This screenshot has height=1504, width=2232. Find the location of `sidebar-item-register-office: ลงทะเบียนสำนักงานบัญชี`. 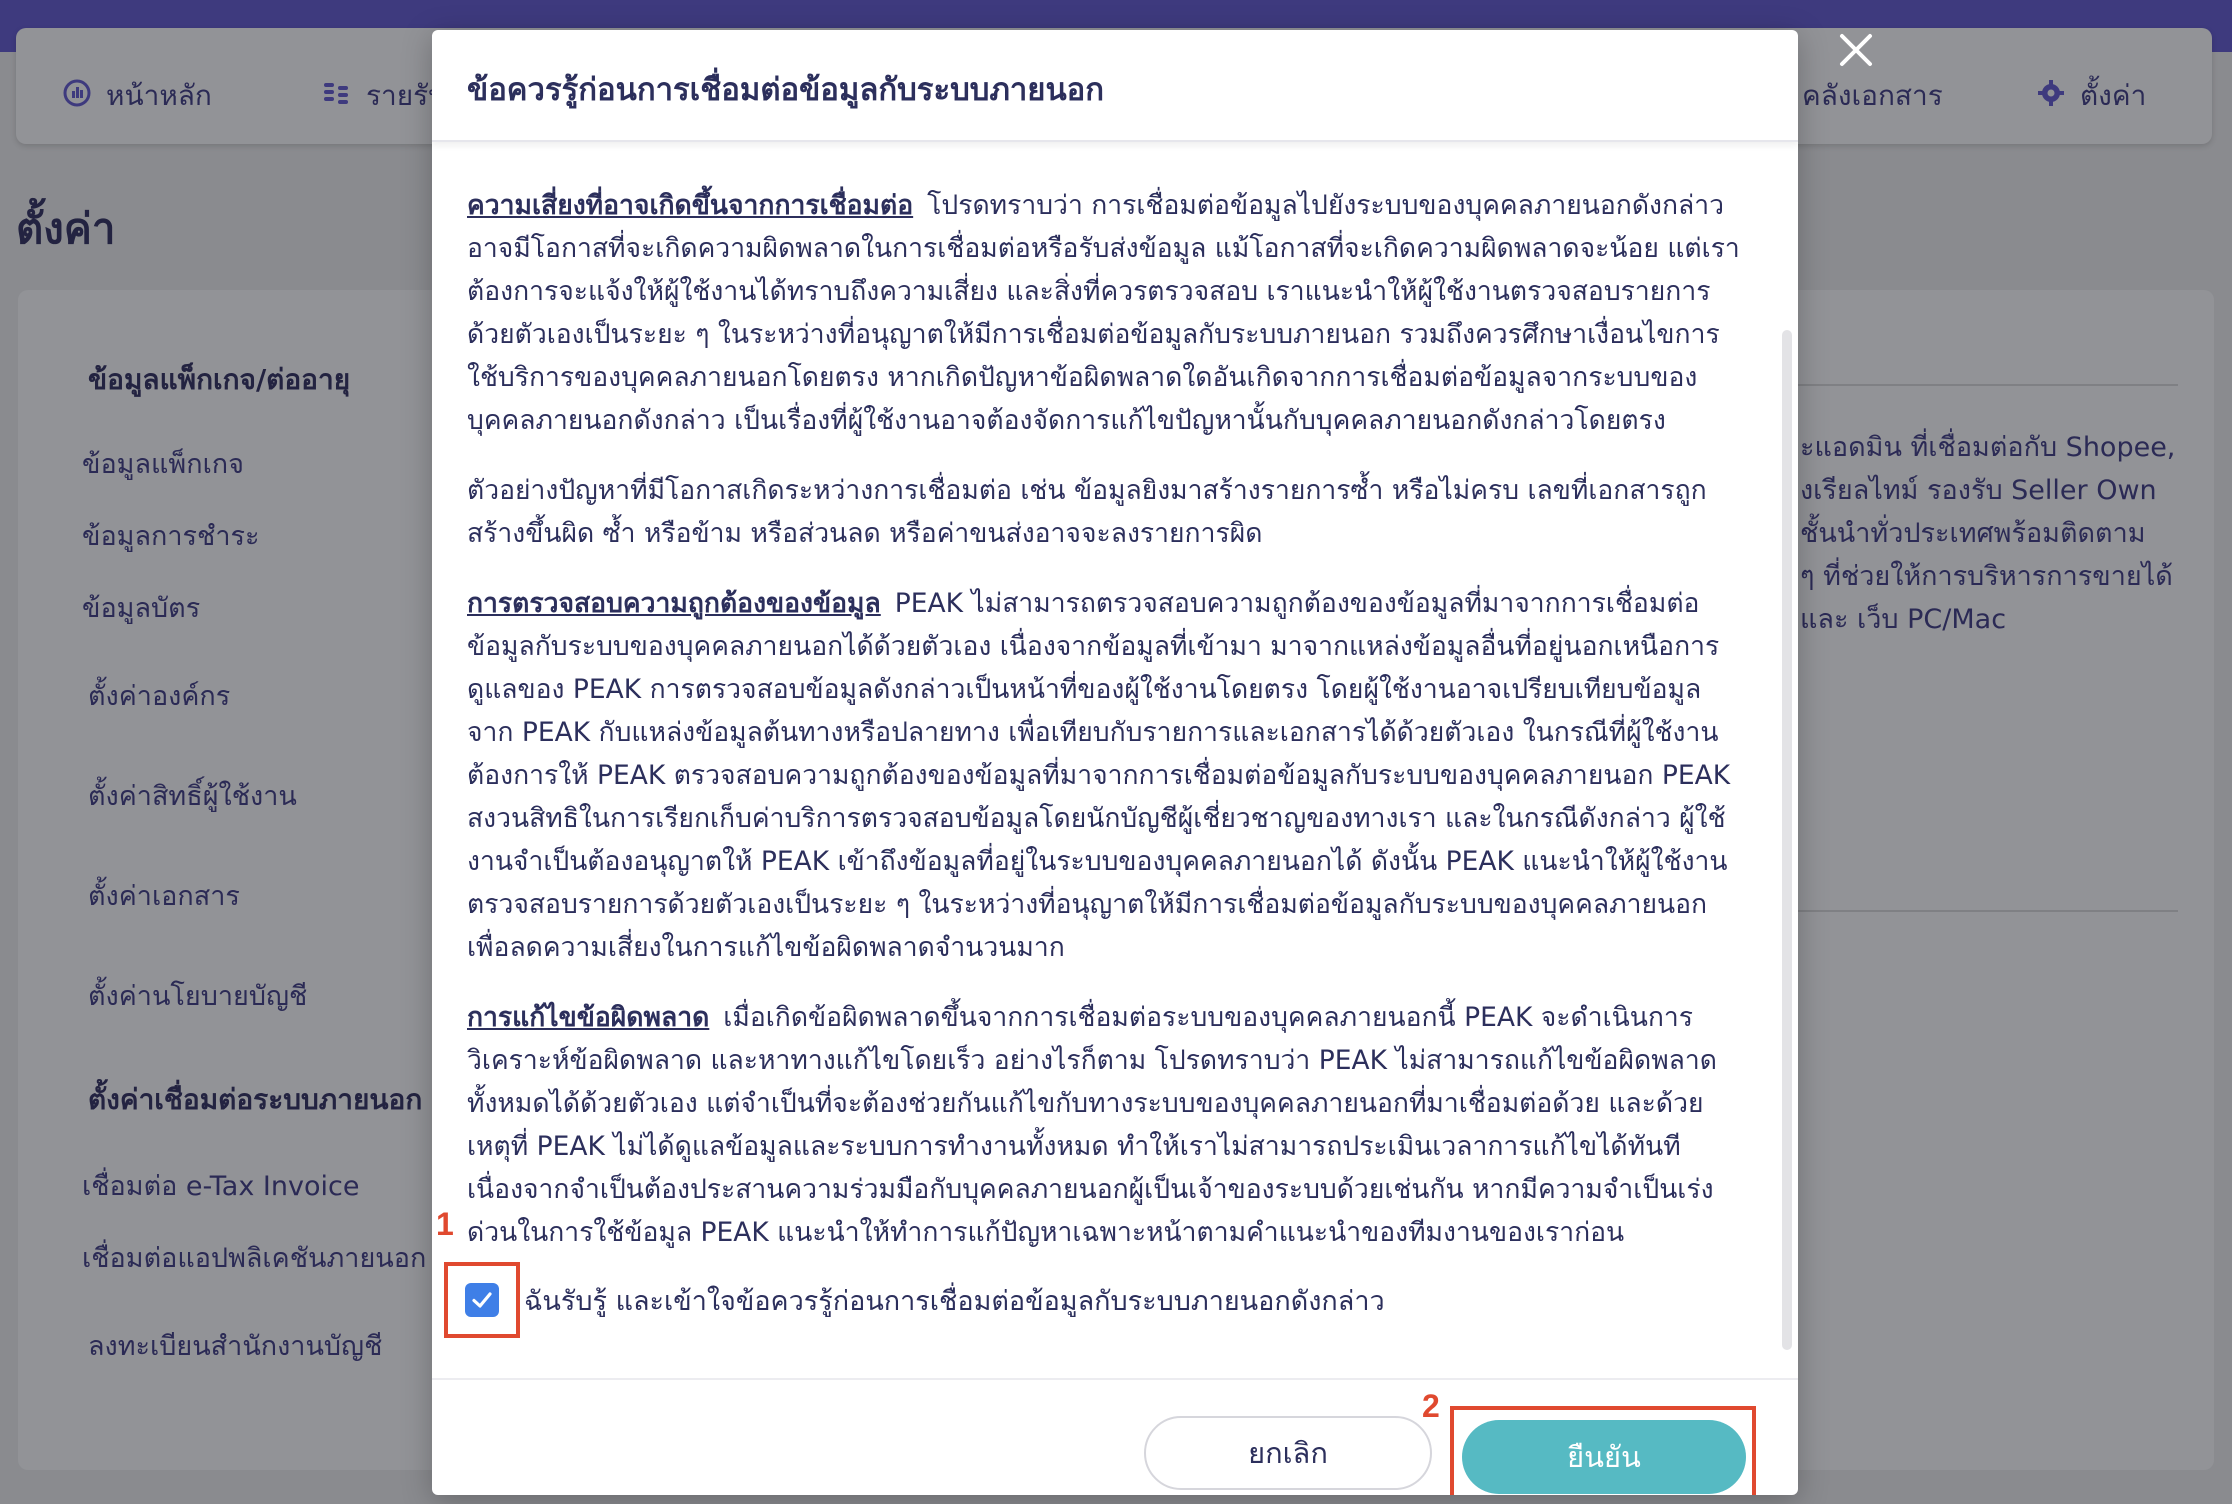

sidebar-item-register-office: ลงทะเบียนสำนักงานบัญชี is located at coordinates (235, 1345).